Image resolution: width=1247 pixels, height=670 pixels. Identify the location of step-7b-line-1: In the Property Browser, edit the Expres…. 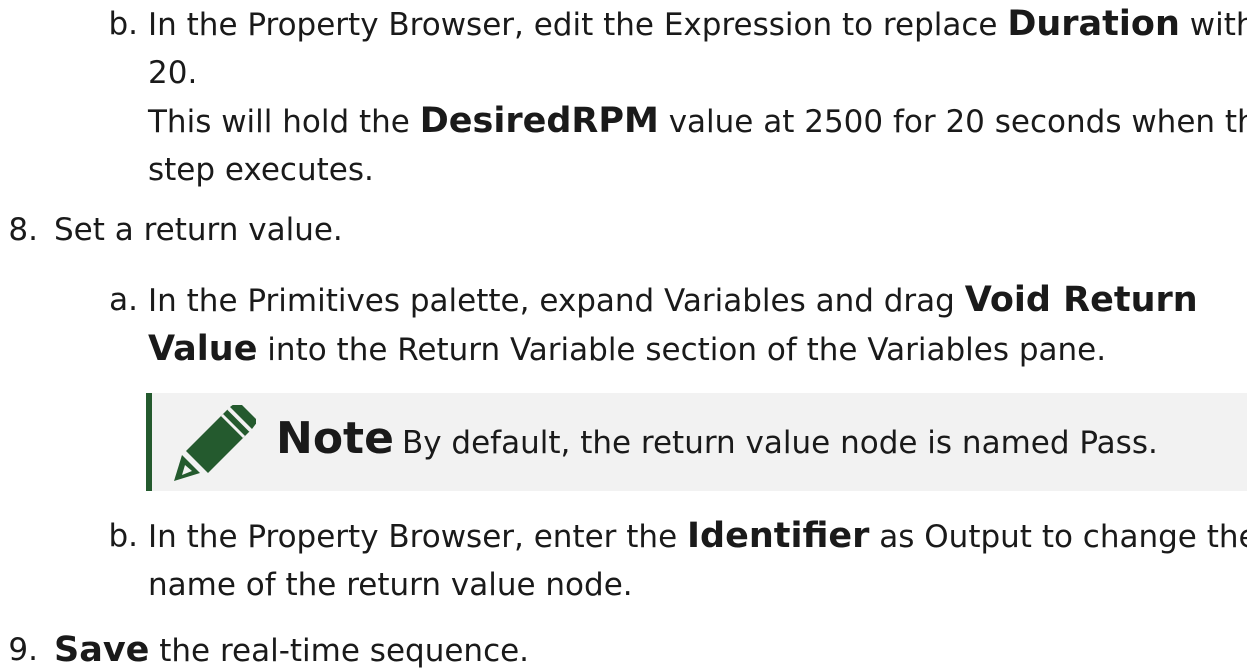
(697, 24).